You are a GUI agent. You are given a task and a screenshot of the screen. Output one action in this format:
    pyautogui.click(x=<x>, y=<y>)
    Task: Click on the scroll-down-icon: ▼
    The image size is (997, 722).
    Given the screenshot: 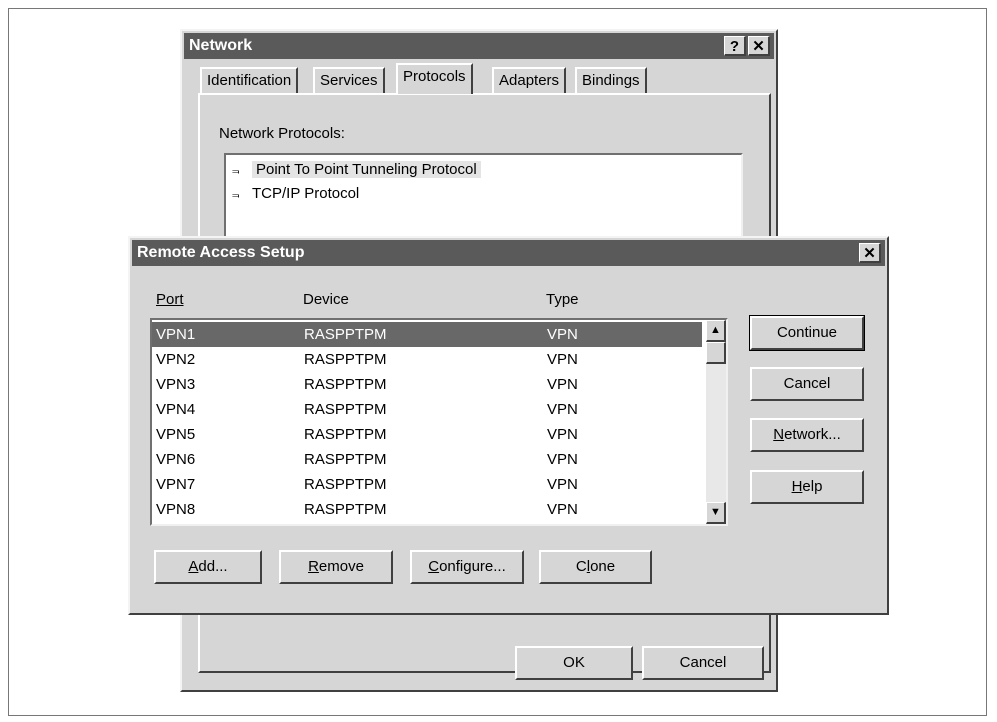 What is the action you would take?
    pyautogui.click(x=716, y=513)
    